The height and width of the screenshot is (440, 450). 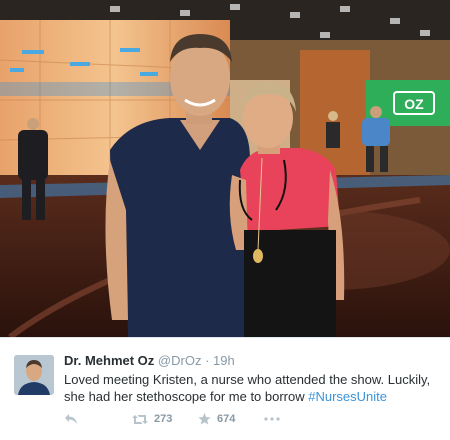 I want to click on favorite-count: 674, so click(x=226, y=419).